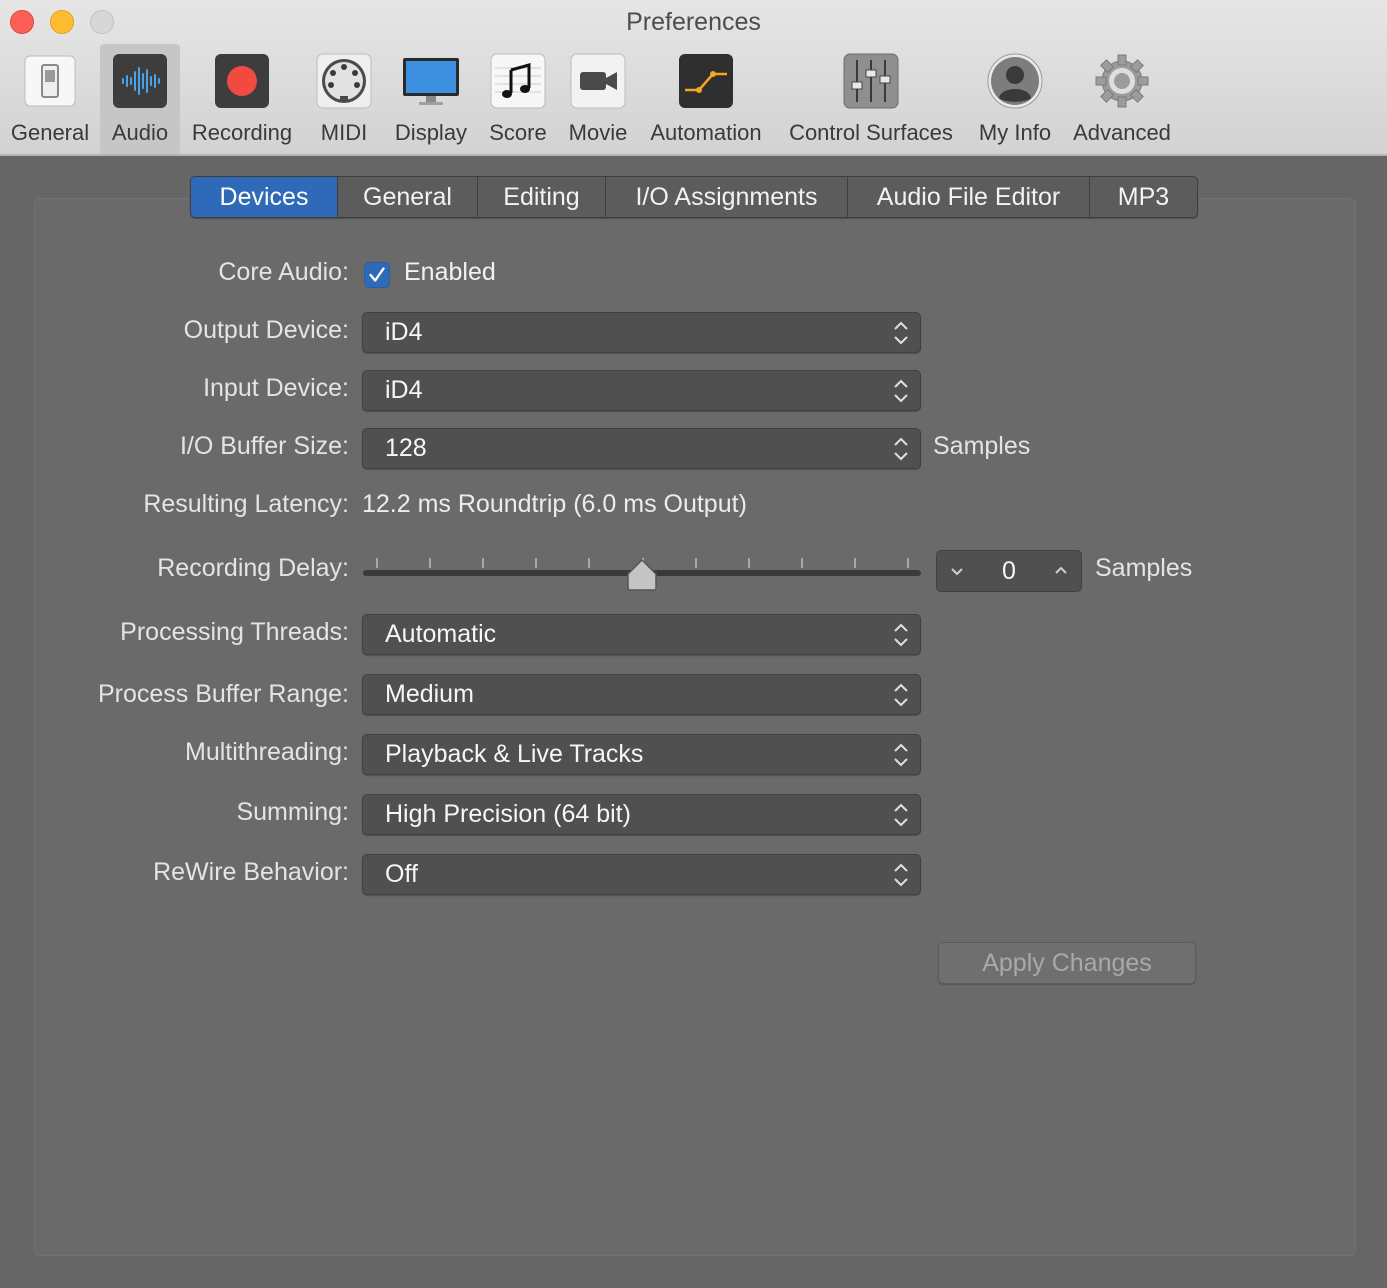 This screenshot has width=1387, height=1288. Describe the element at coordinates (871, 81) in the screenshot. I see `faders-icon` at that location.